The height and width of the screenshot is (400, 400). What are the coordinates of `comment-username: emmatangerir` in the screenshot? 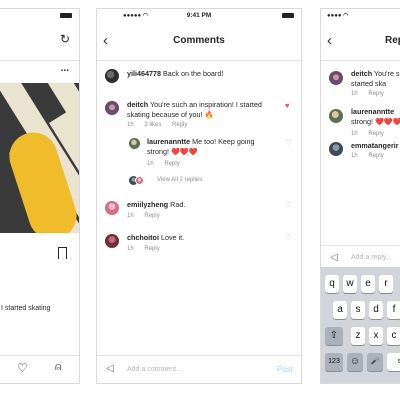 It's located at (375, 145).